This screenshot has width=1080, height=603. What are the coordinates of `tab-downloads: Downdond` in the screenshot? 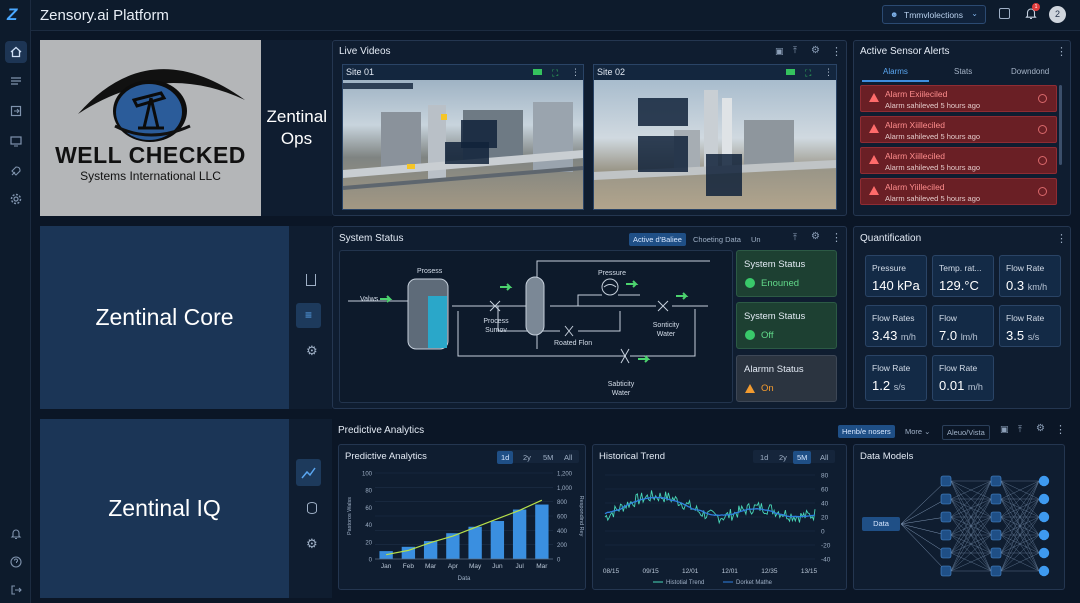 It's located at (1030, 71).